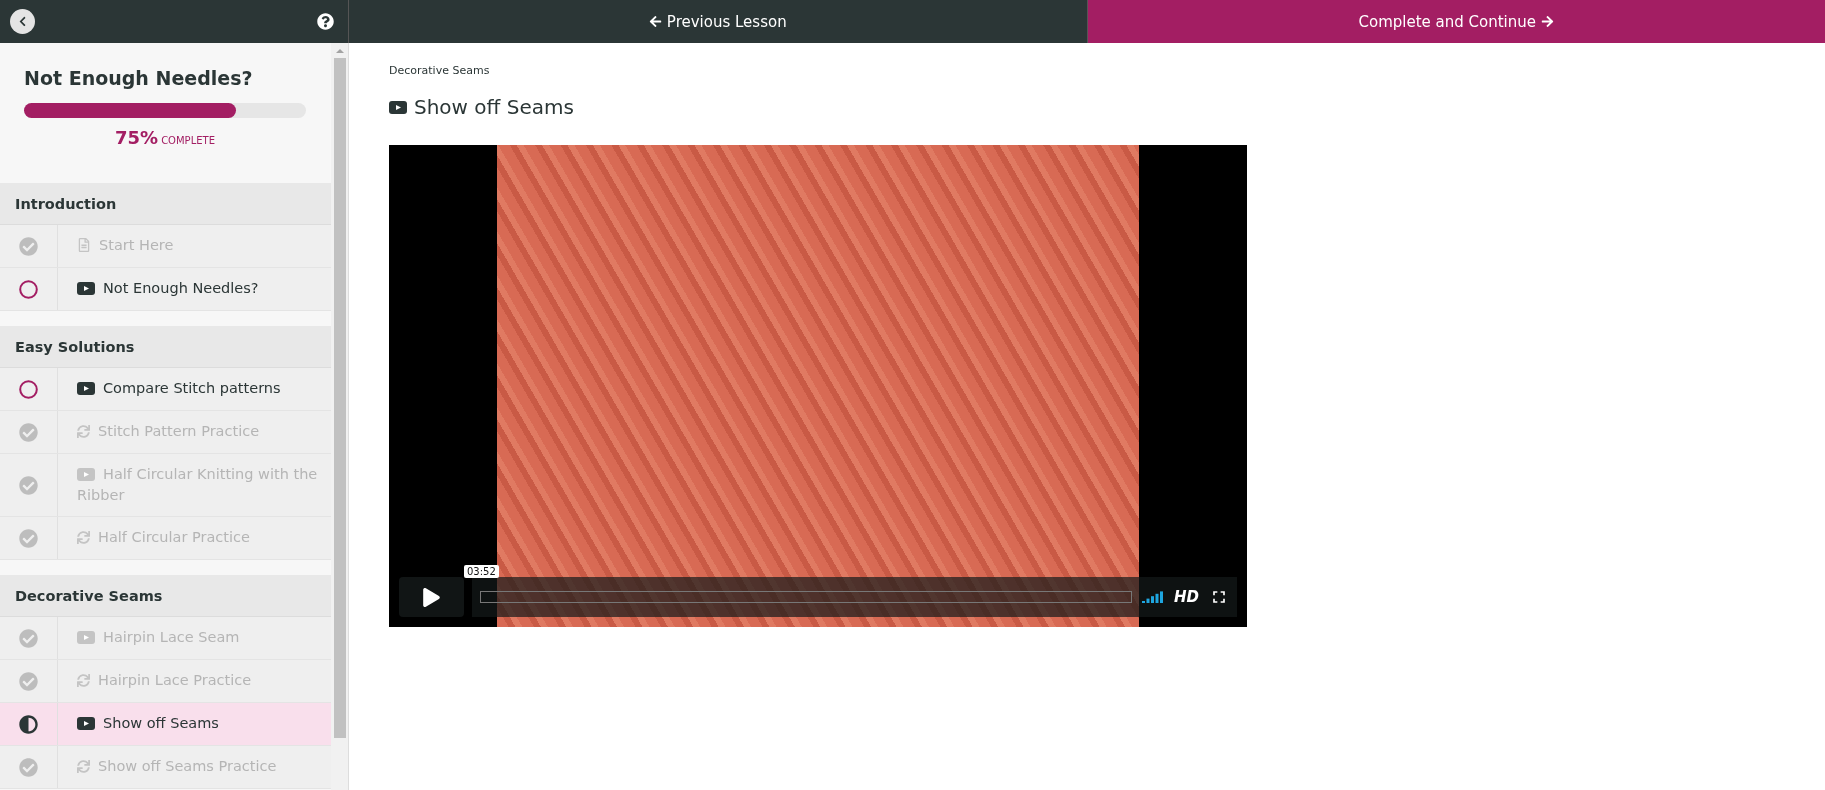 Image resolution: width=1825 pixels, height=790 pixels. I want to click on section-header: Easy Solutions, so click(165, 347).